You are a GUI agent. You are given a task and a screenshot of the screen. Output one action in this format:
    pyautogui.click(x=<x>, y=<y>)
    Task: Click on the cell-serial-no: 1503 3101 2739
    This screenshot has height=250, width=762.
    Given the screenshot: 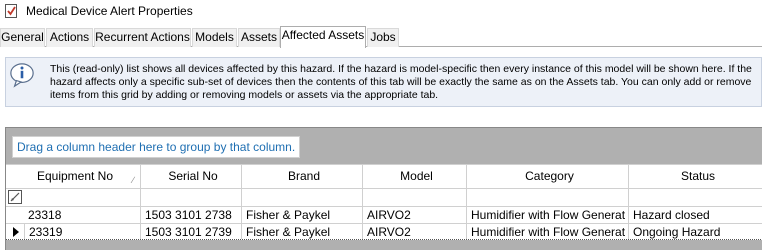 What is the action you would take?
    pyautogui.click(x=190, y=231)
    